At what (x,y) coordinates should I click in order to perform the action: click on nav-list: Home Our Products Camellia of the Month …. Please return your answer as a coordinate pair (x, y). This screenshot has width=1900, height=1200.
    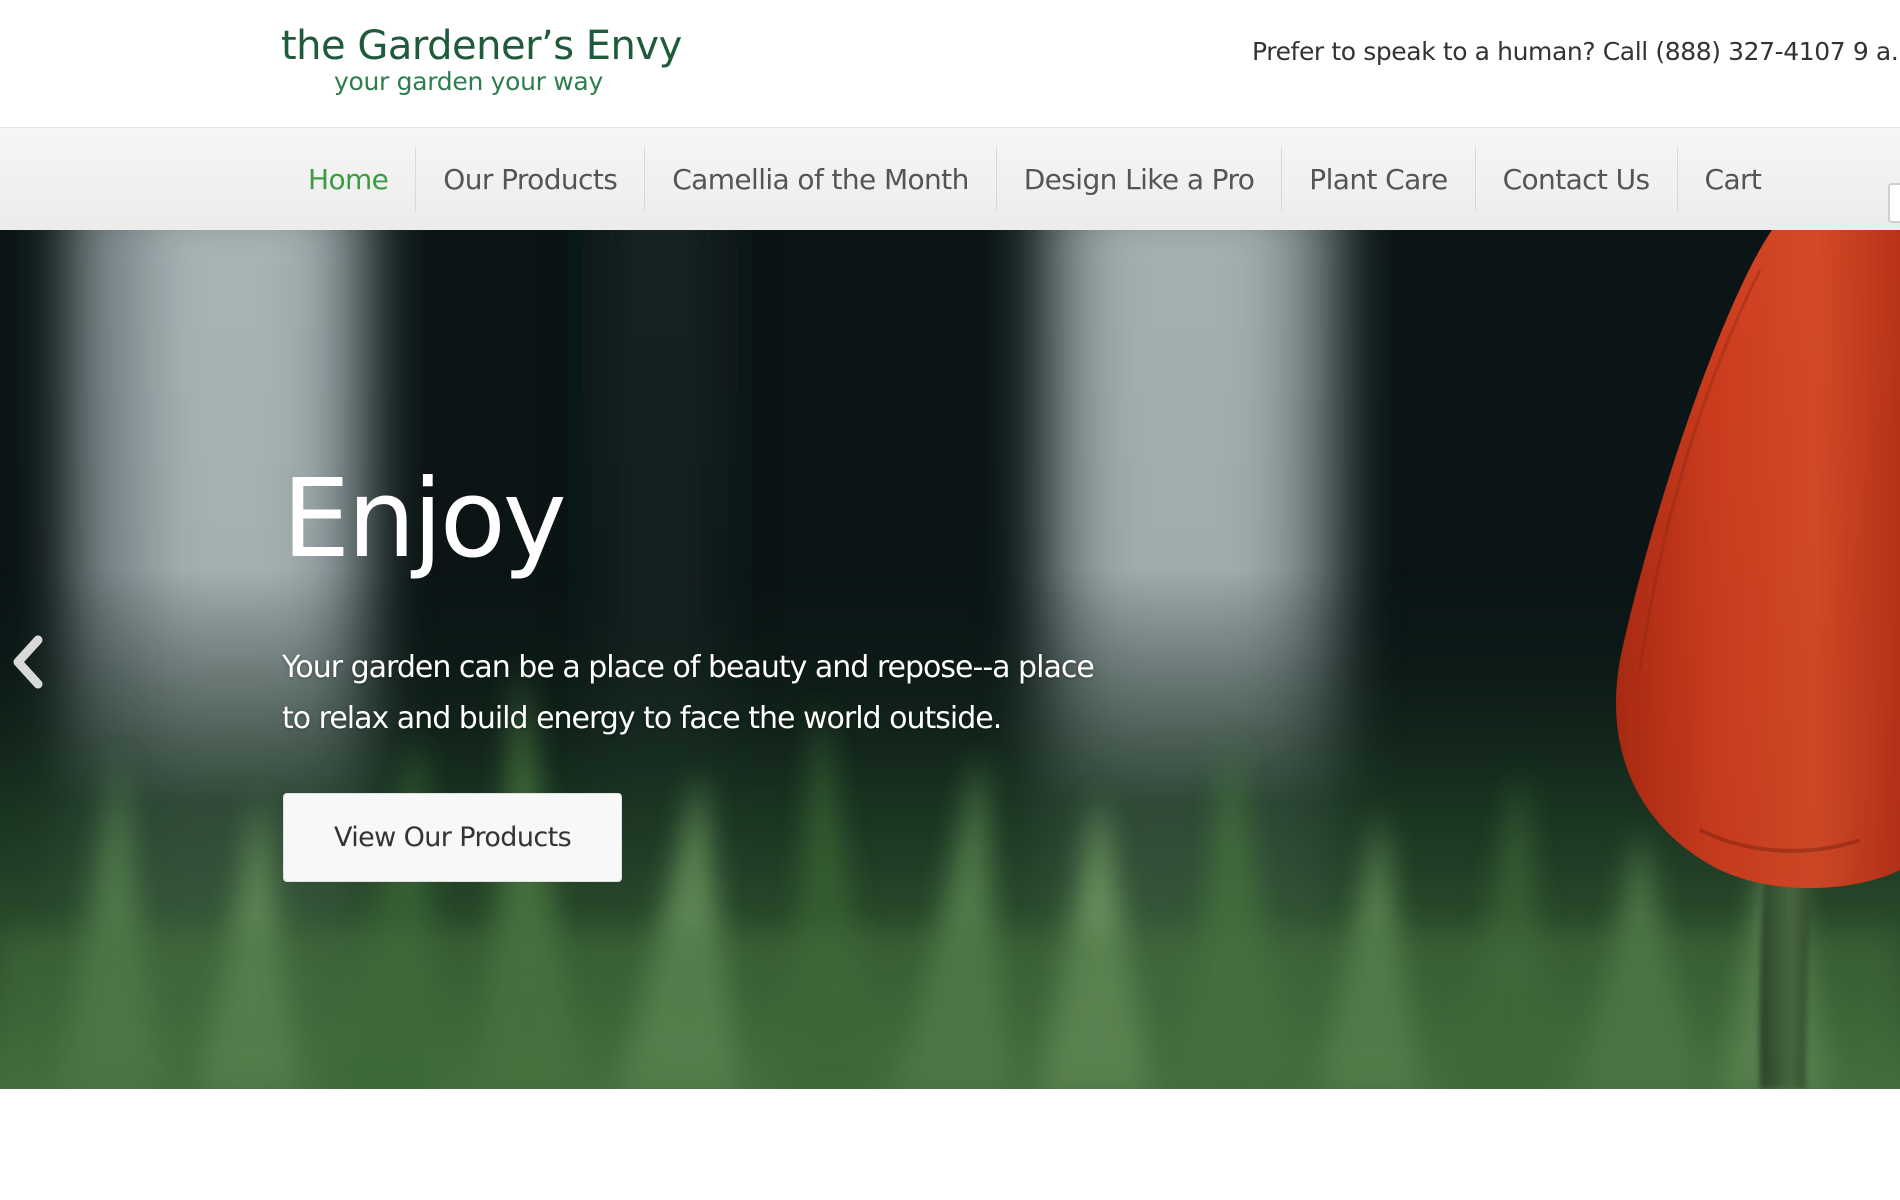
    Looking at the image, I should click on (1034, 179).